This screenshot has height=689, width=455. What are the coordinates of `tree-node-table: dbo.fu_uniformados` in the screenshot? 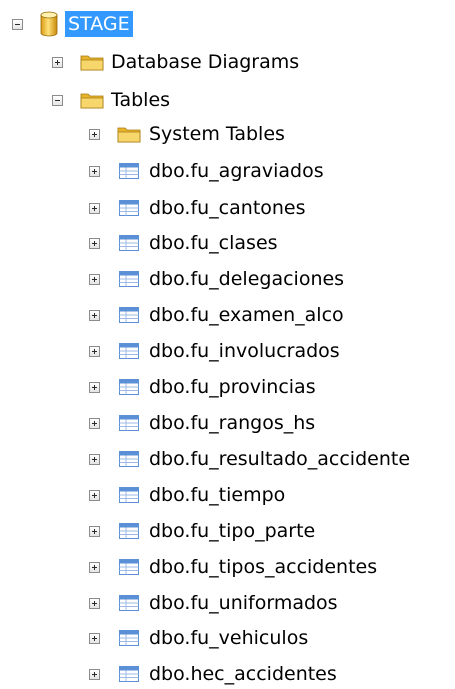 It's located at (215, 603).